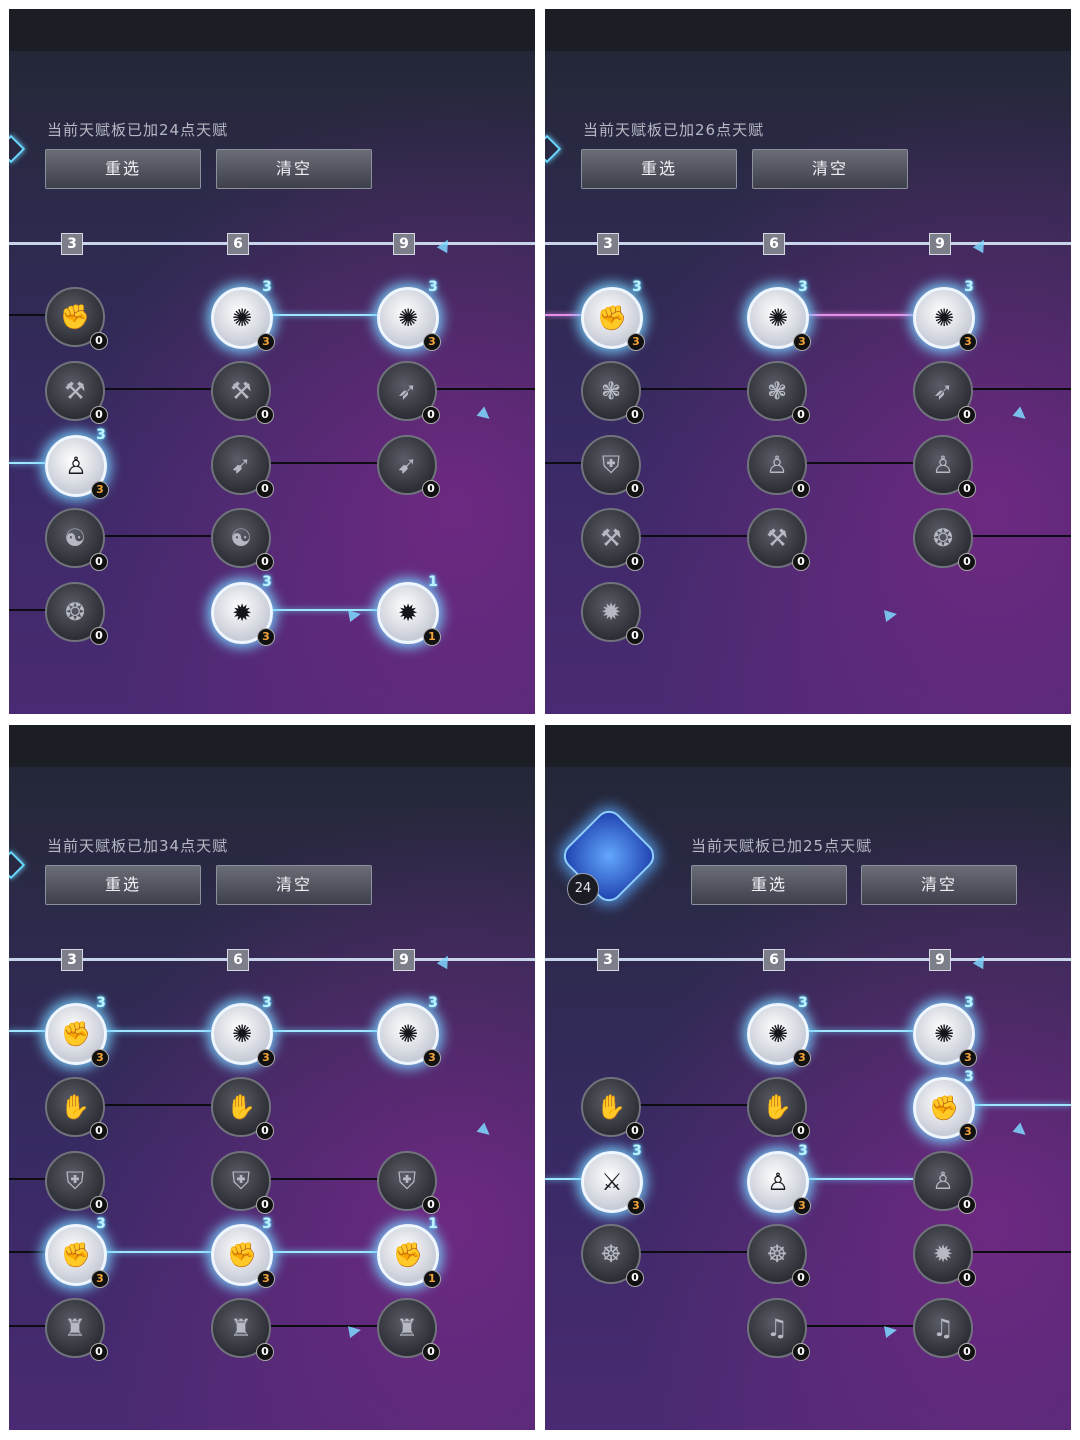 This screenshot has width=1080, height=1440. I want to click on talent-node: ✊ 1 1, so click(409, 1252).